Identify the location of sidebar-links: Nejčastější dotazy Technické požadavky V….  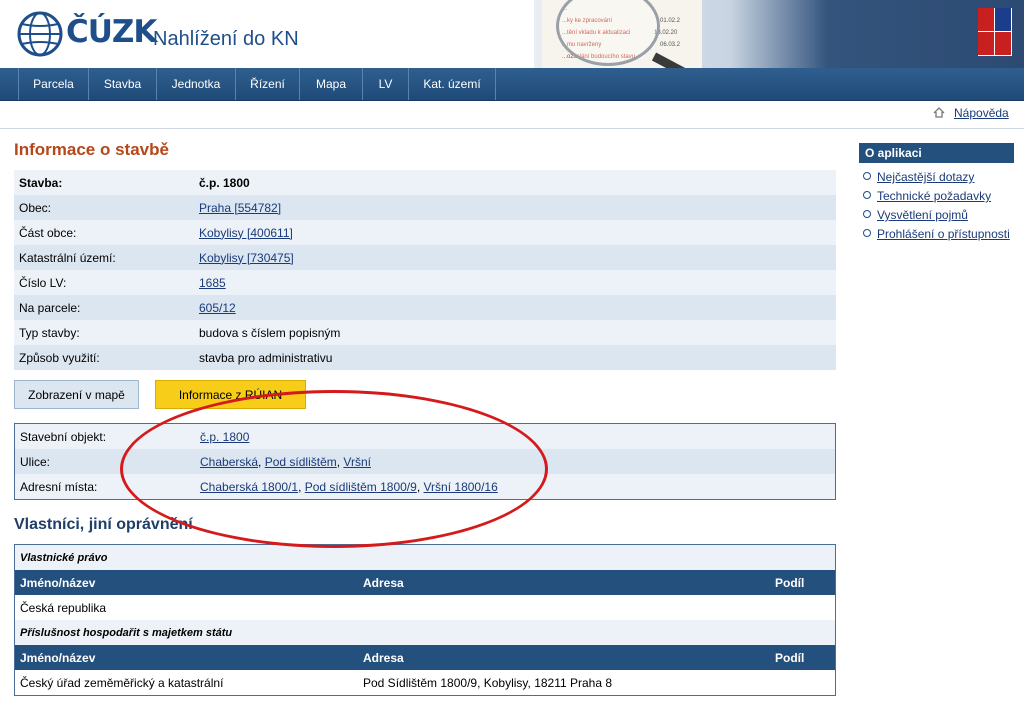
(936, 206).